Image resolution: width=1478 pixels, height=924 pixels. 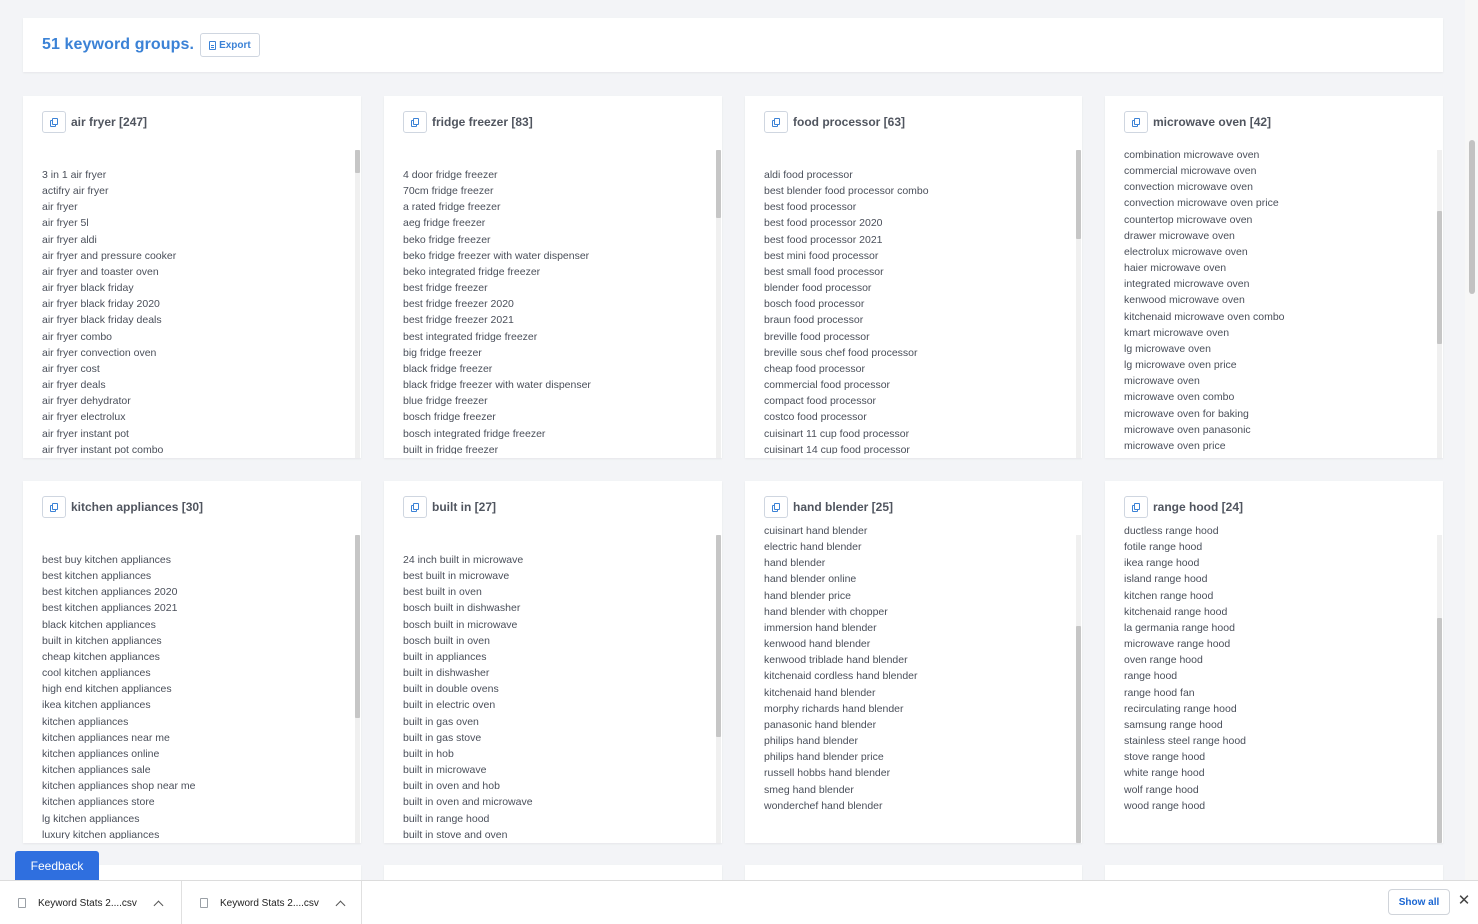 I want to click on keyword-item: stove range hood, so click(x=1165, y=757).